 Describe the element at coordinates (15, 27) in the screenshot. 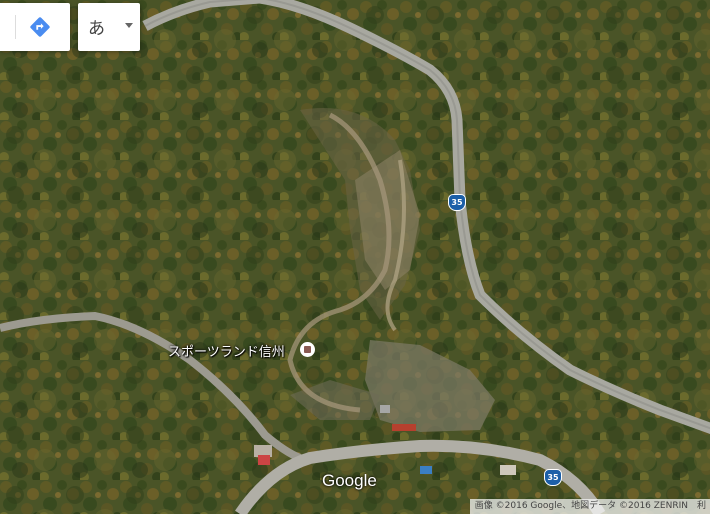

I see `search-separator` at that location.